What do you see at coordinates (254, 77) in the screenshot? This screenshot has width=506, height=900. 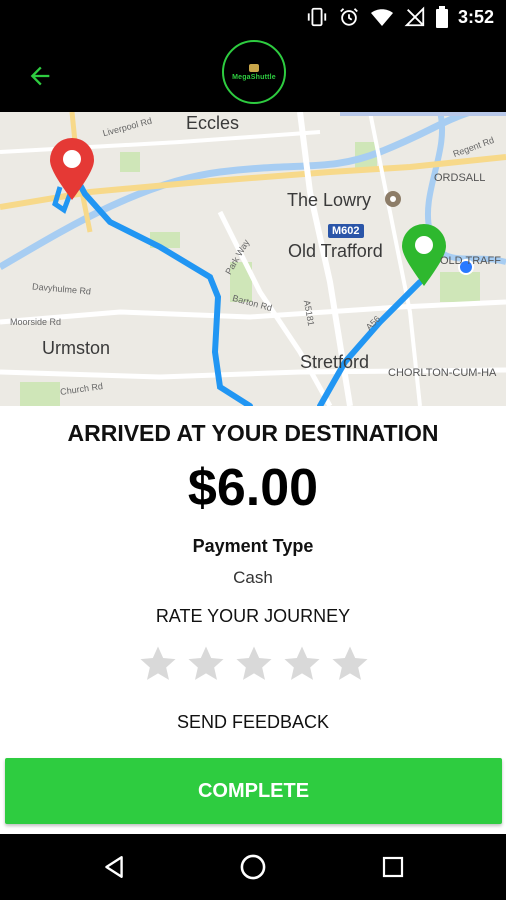 I see `logo-text: MegaShuttle` at bounding box center [254, 77].